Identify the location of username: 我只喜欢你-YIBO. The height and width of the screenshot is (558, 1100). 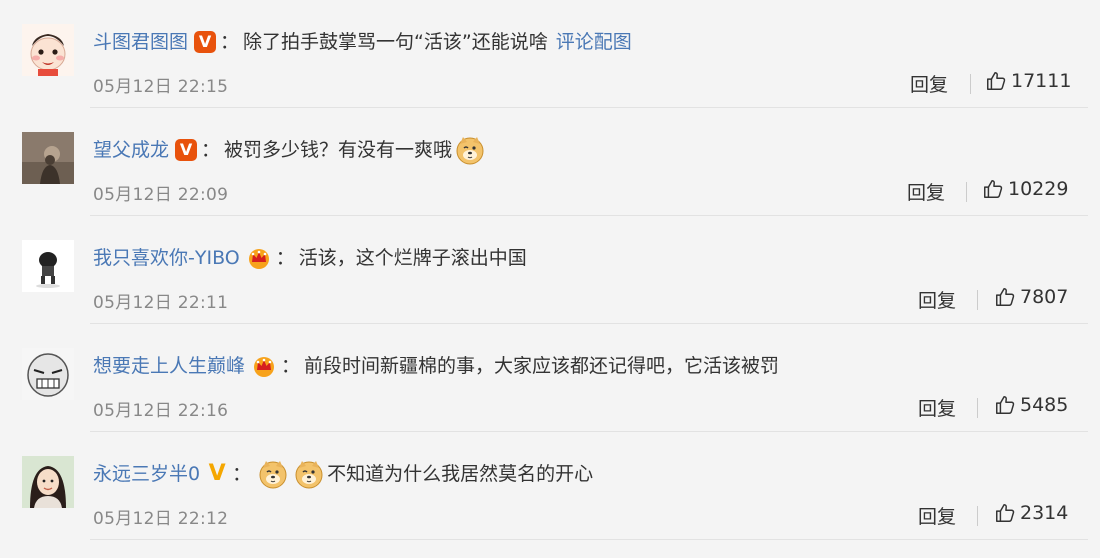
(166, 258).